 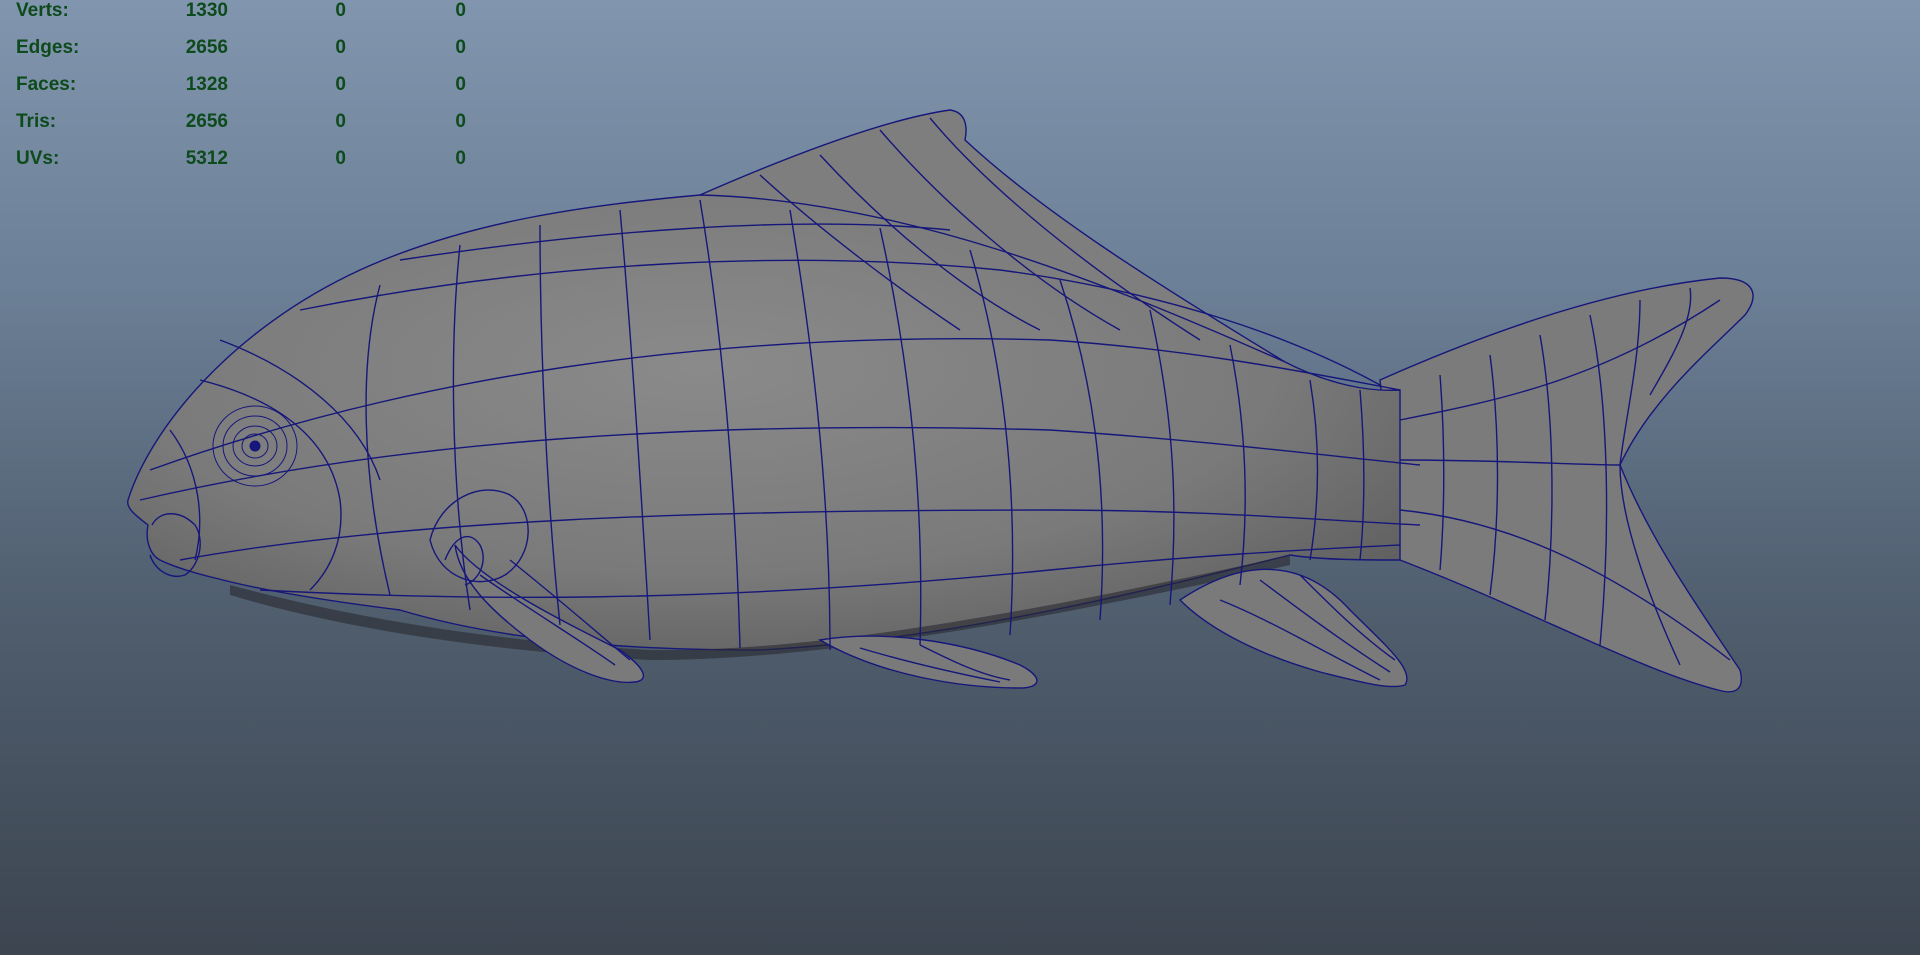 What do you see at coordinates (1293, 628) in the screenshot?
I see `anal-fin` at bounding box center [1293, 628].